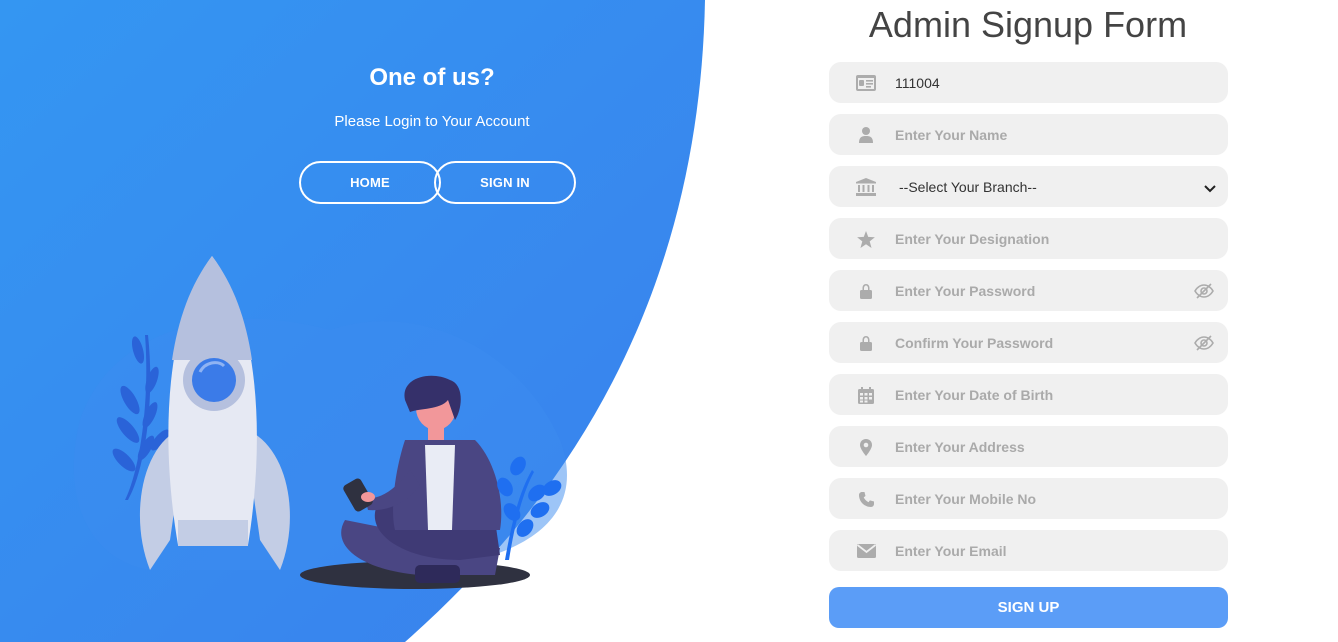 The image size is (1338, 642). Describe the element at coordinates (966, 499) in the screenshot. I see `mobile-placeholder: Enter Your Mobile No` at that location.